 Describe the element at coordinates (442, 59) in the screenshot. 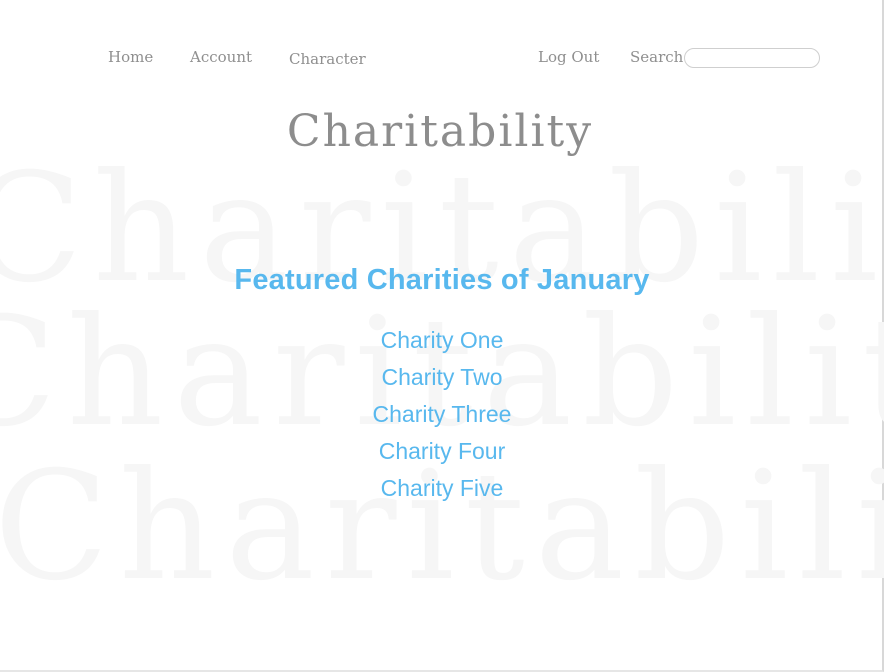

I see `top-nav: Home Account Character Log Out Search` at that location.